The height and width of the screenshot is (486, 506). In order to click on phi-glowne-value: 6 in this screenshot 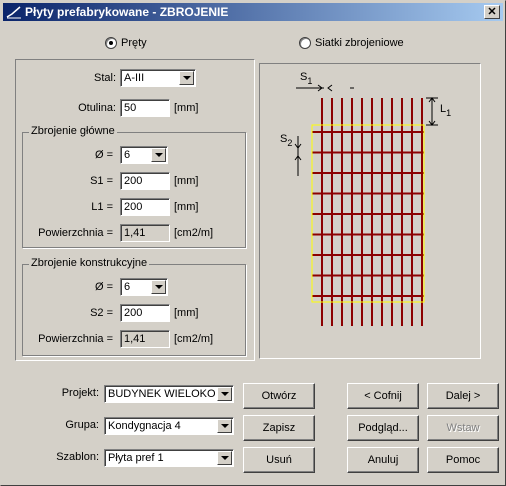, I will do `click(127, 155)`.